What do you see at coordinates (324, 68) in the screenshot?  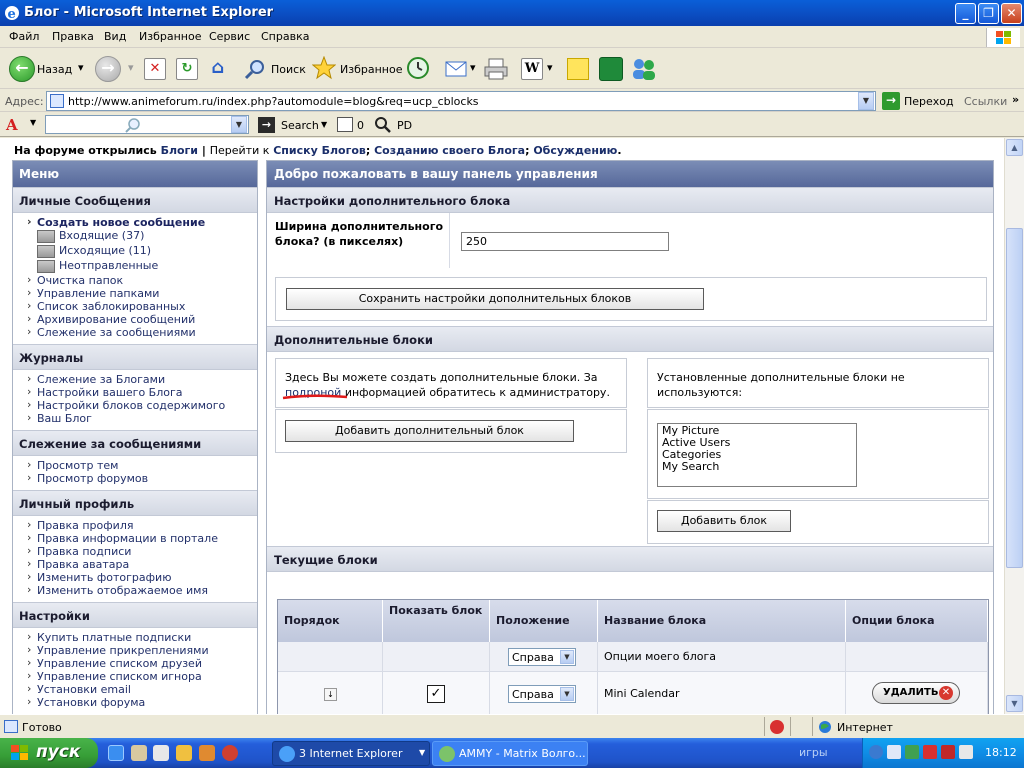 I see `favorites-icon` at bounding box center [324, 68].